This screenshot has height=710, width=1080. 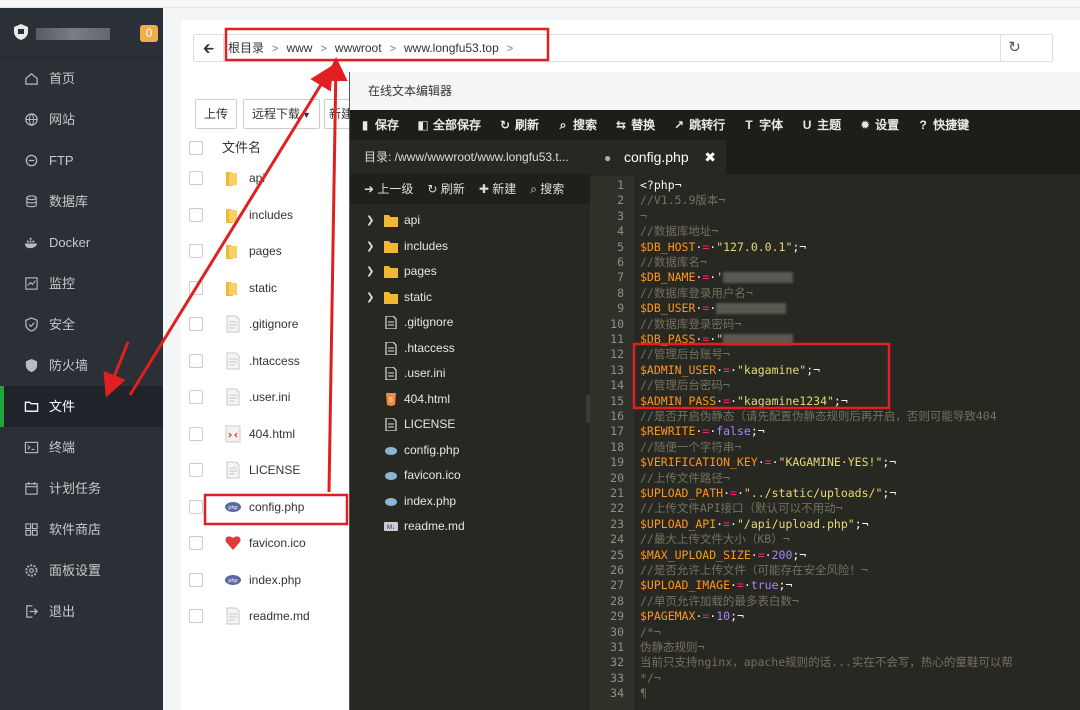 What do you see at coordinates (470, 298) in the screenshot?
I see `tree-item: ❯ static` at bounding box center [470, 298].